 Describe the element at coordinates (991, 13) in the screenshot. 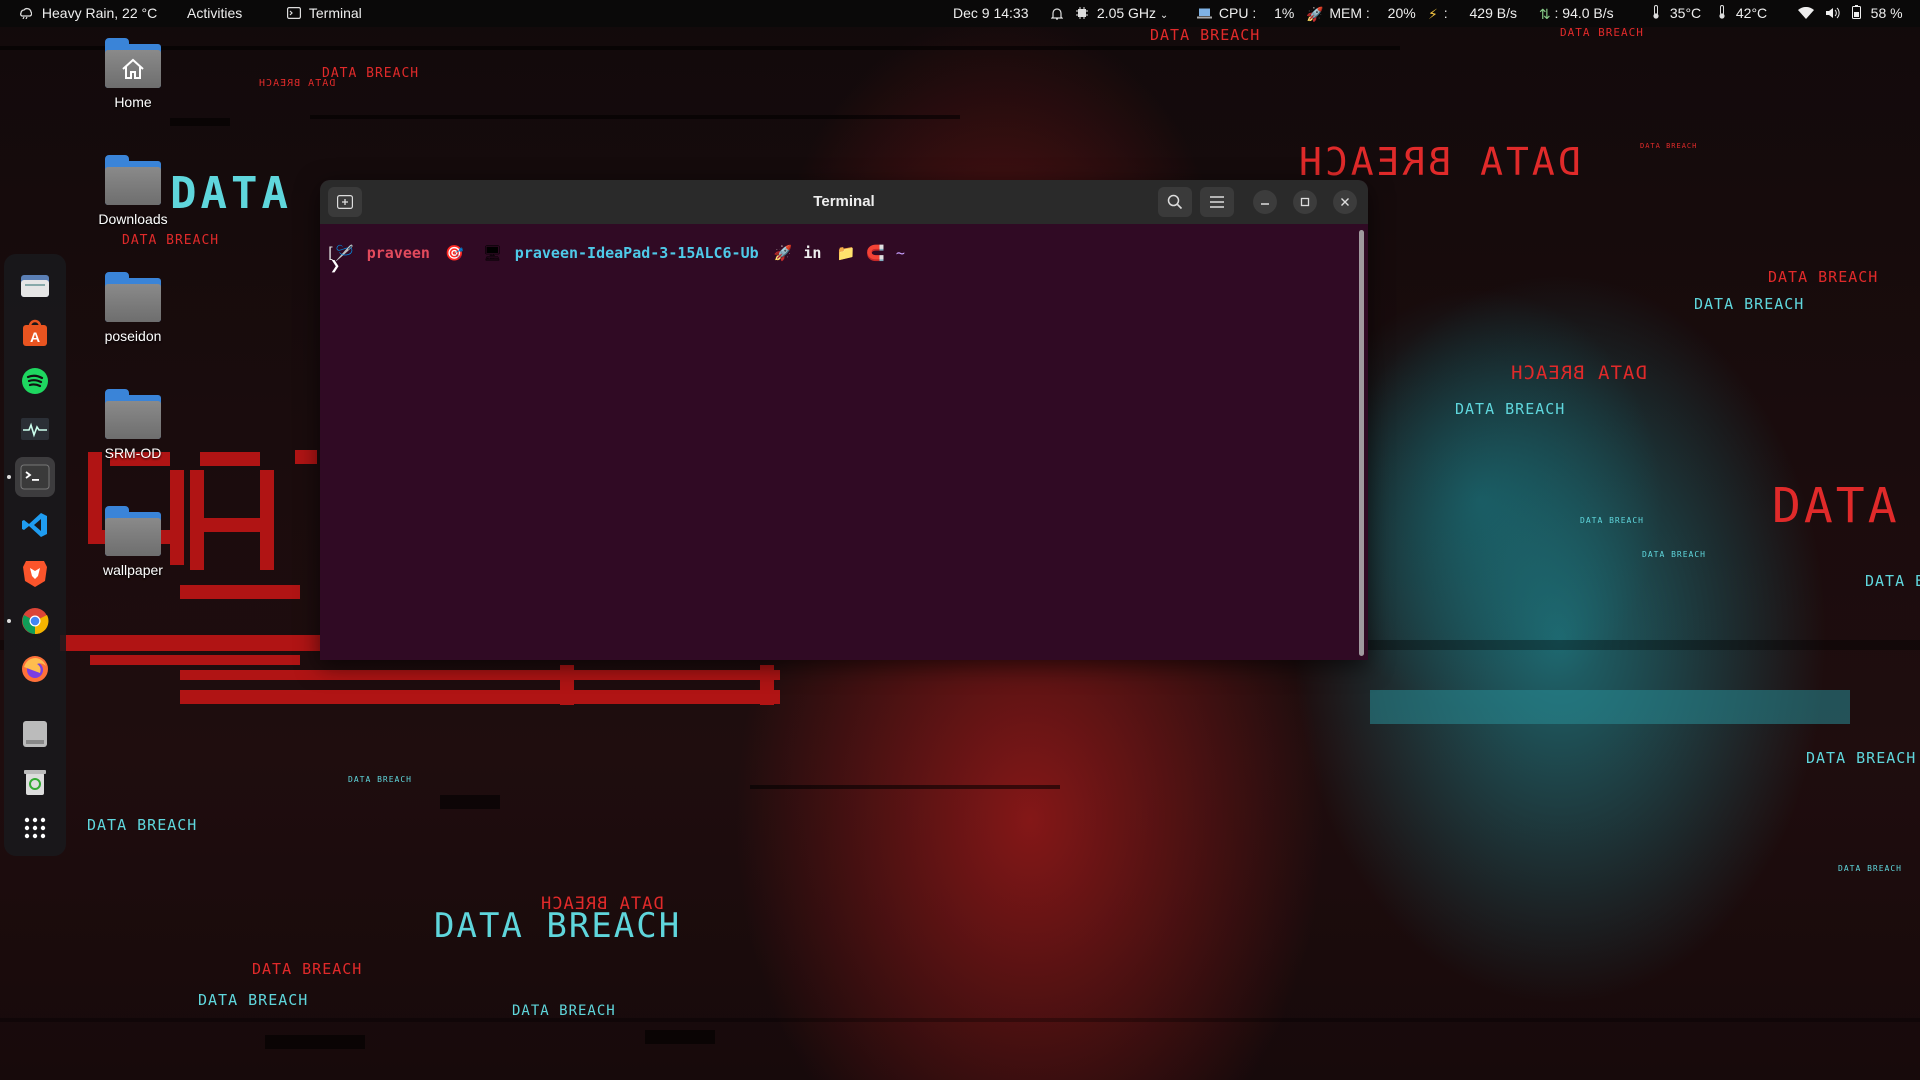

I see `clock: Dec 9 14:33` at that location.